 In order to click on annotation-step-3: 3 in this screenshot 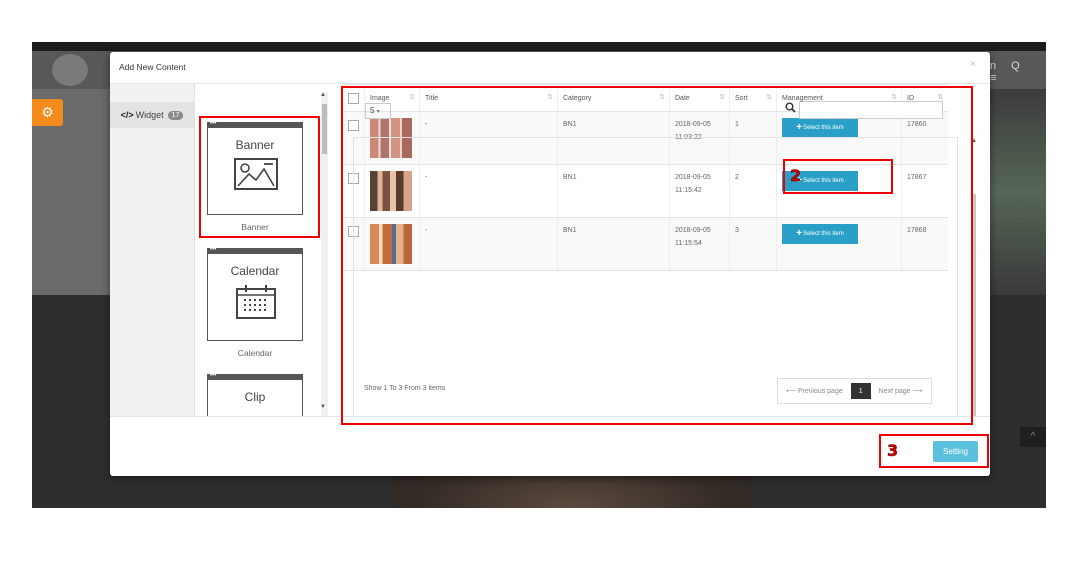, I will do `click(893, 451)`.